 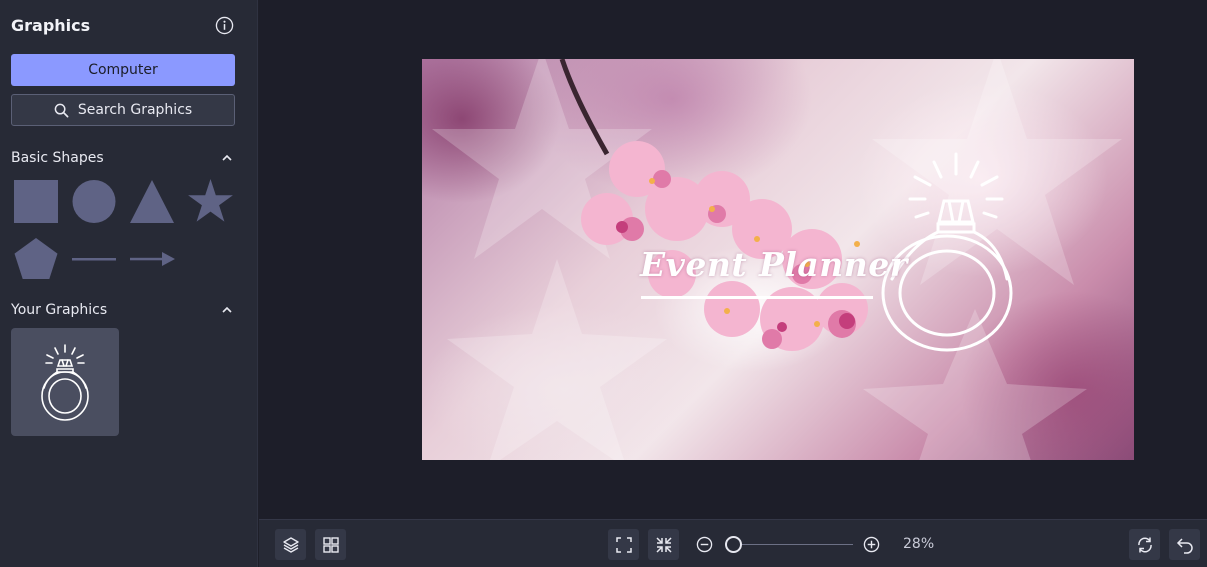 I want to click on zoom-slider-track, so click(x=793, y=544).